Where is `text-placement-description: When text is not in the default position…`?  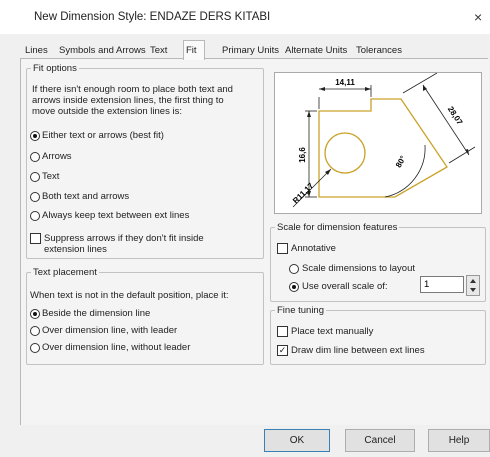 text-placement-description: When text is not in the default position… is located at coordinates (129, 295).